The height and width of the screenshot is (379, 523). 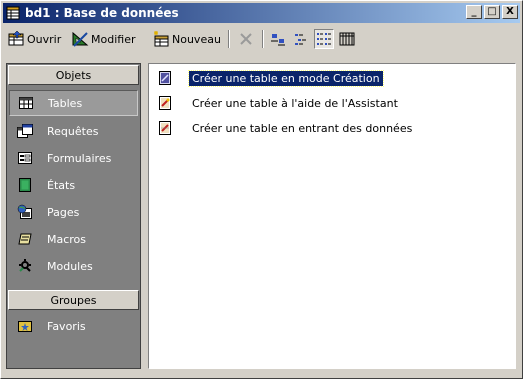 What do you see at coordinates (44, 39) in the screenshot?
I see `open-label: Ouvrir` at bounding box center [44, 39].